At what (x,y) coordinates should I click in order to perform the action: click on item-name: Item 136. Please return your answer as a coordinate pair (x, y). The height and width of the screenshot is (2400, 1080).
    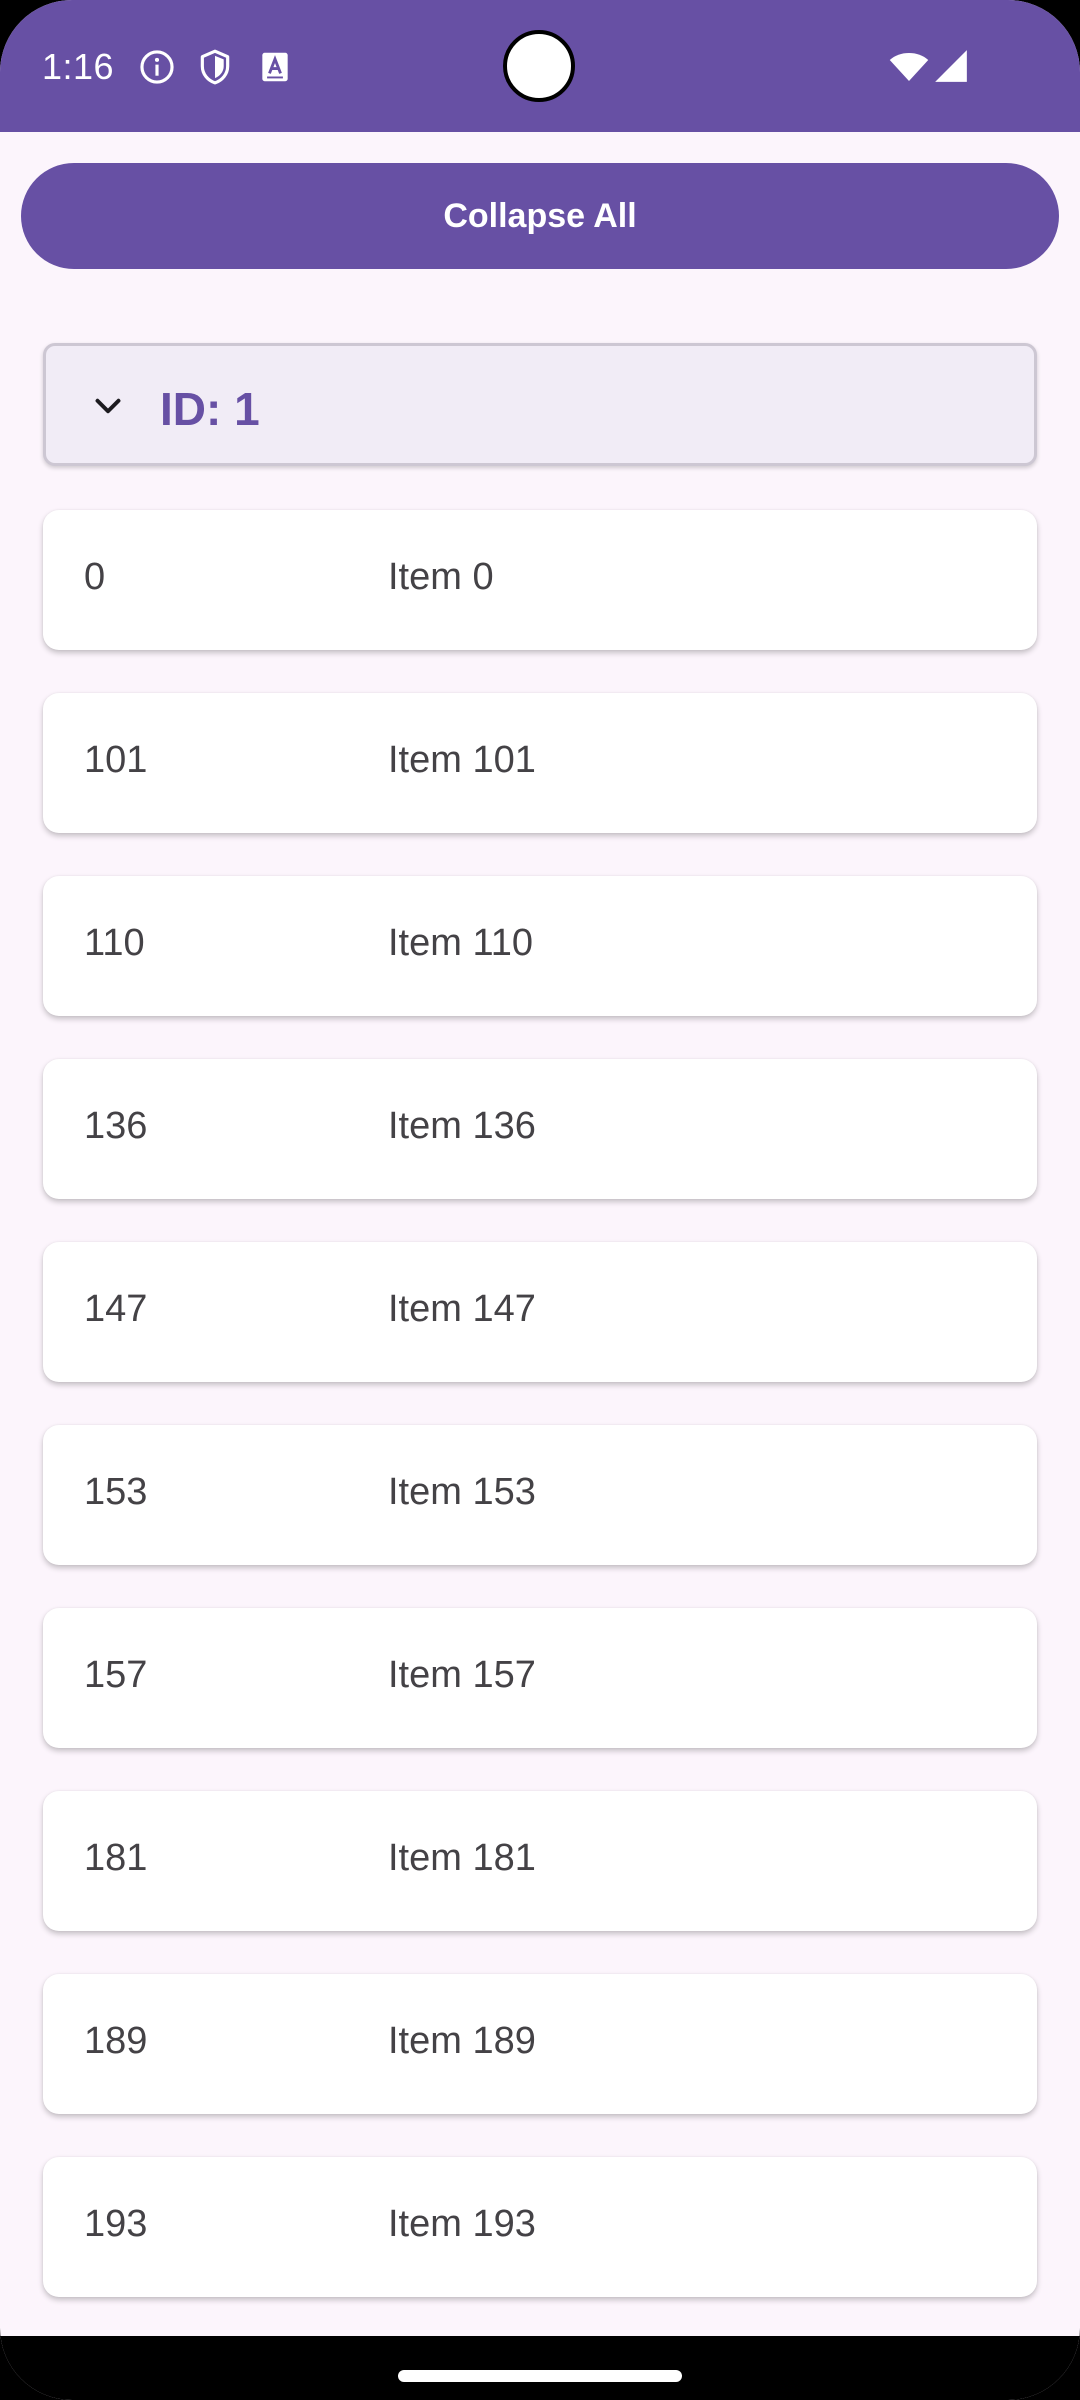
    Looking at the image, I should click on (462, 1126).